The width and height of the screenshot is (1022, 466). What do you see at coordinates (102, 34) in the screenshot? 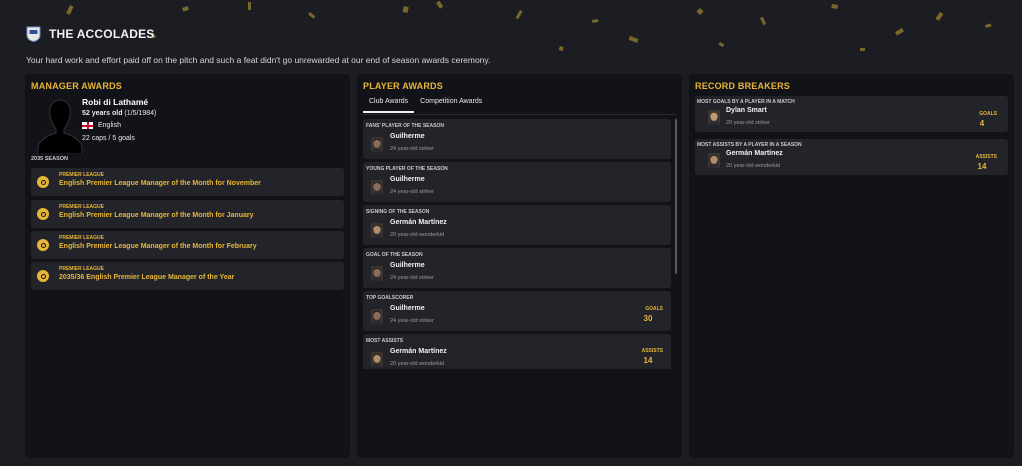
I see `page-title: THE ACCOLADES` at bounding box center [102, 34].